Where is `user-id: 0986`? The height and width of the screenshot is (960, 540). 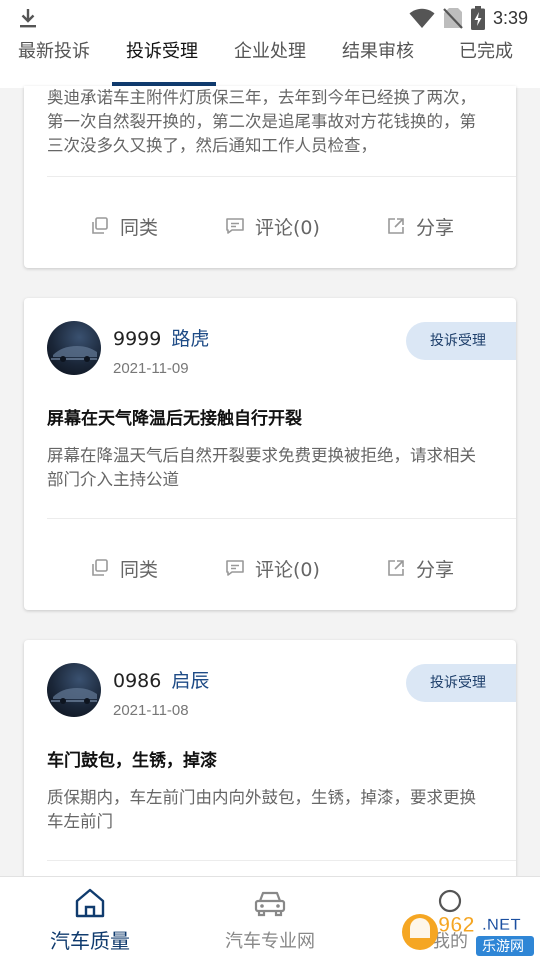 user-id: 0986 is located at coordinates (137, 681).